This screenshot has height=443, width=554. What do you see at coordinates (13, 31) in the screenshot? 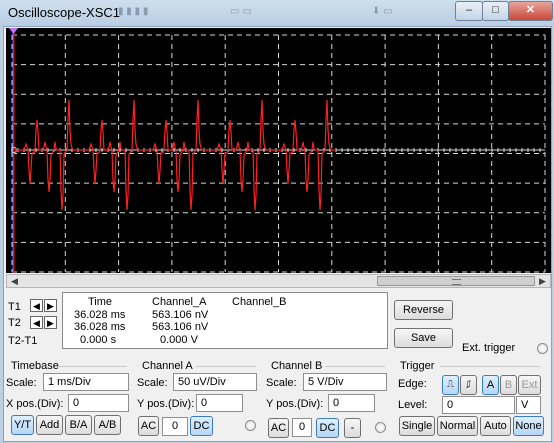
I see `cursor-marker-icon` at bounding box center [13, 31].